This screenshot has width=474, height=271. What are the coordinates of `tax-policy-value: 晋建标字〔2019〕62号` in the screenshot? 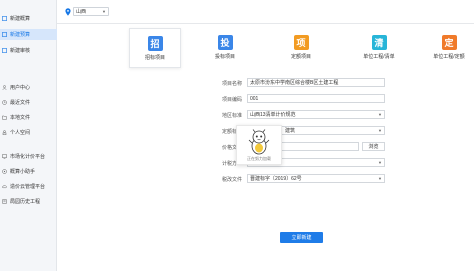 It's located at (276, 179).